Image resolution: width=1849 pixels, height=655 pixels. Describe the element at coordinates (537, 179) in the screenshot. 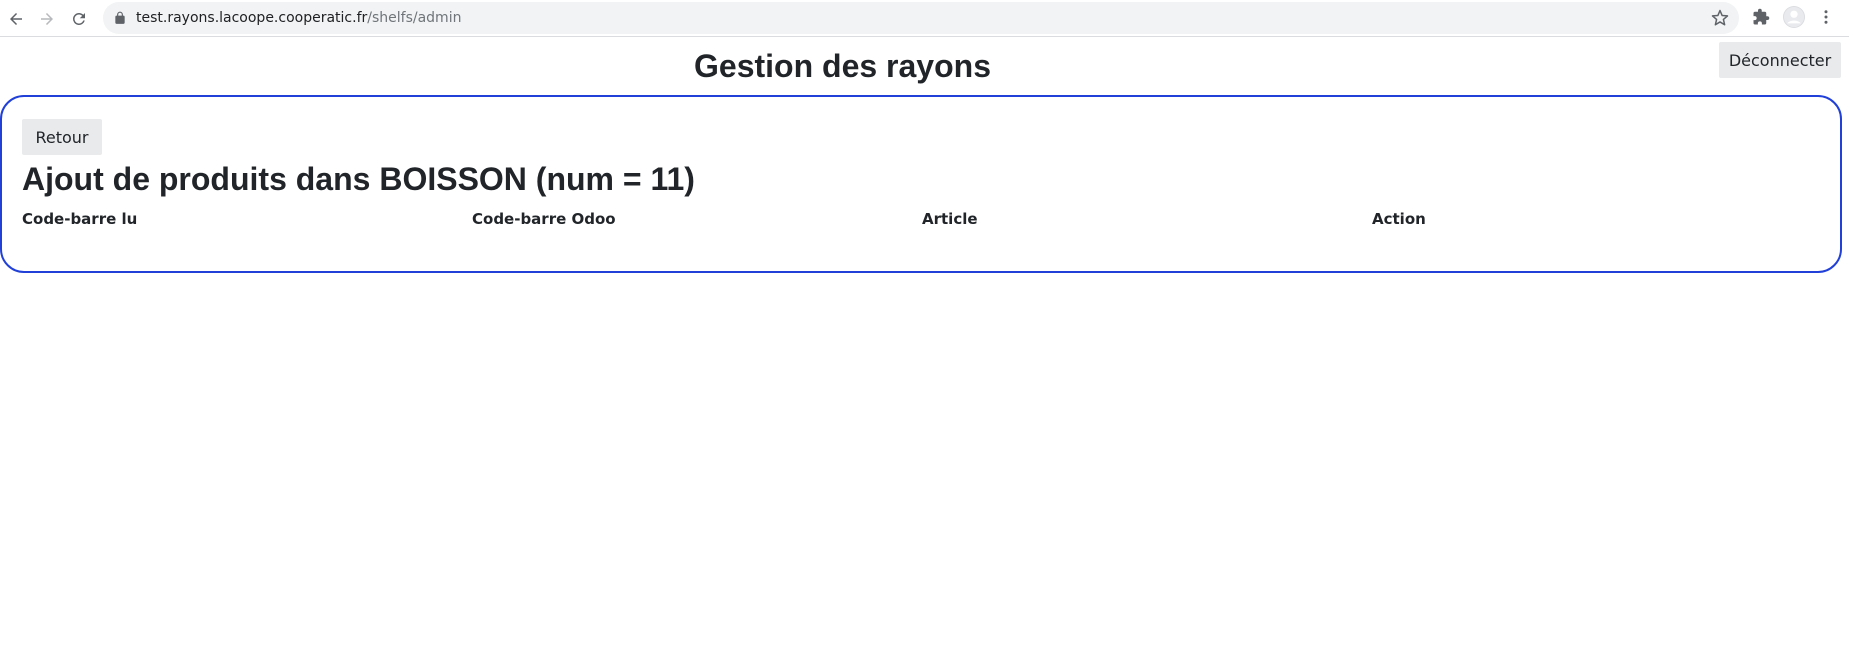

I see `shelf-name: BOISSON (num = 11)` at that location.